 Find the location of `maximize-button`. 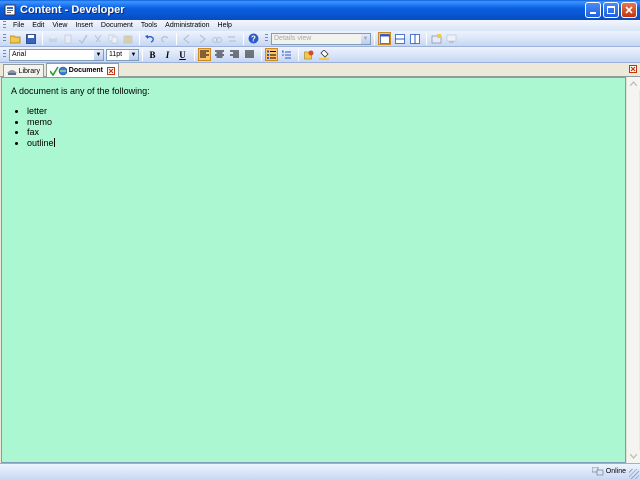

maximize-button is located at coordinates (611, 10).